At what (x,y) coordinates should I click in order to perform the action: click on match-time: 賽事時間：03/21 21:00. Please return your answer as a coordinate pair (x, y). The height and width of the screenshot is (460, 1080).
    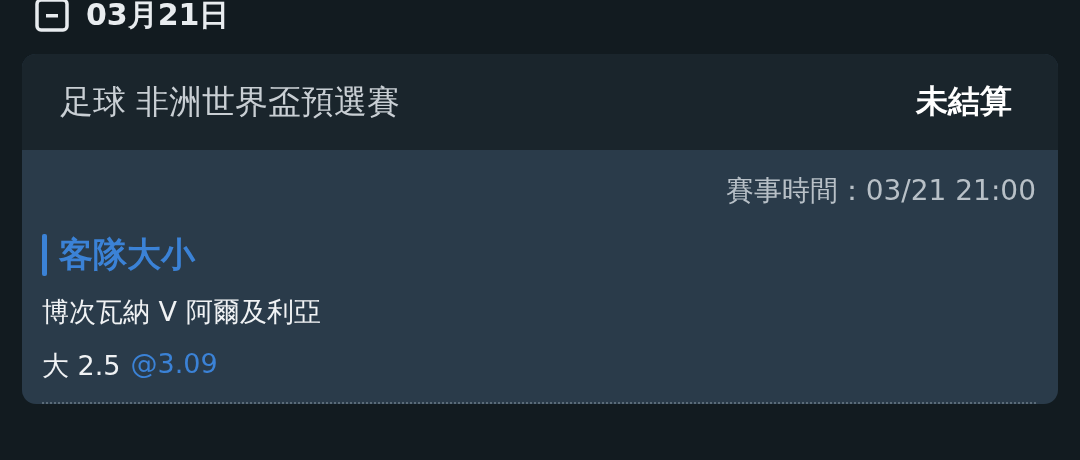
    Looking at the image, I should click on (880, 191).